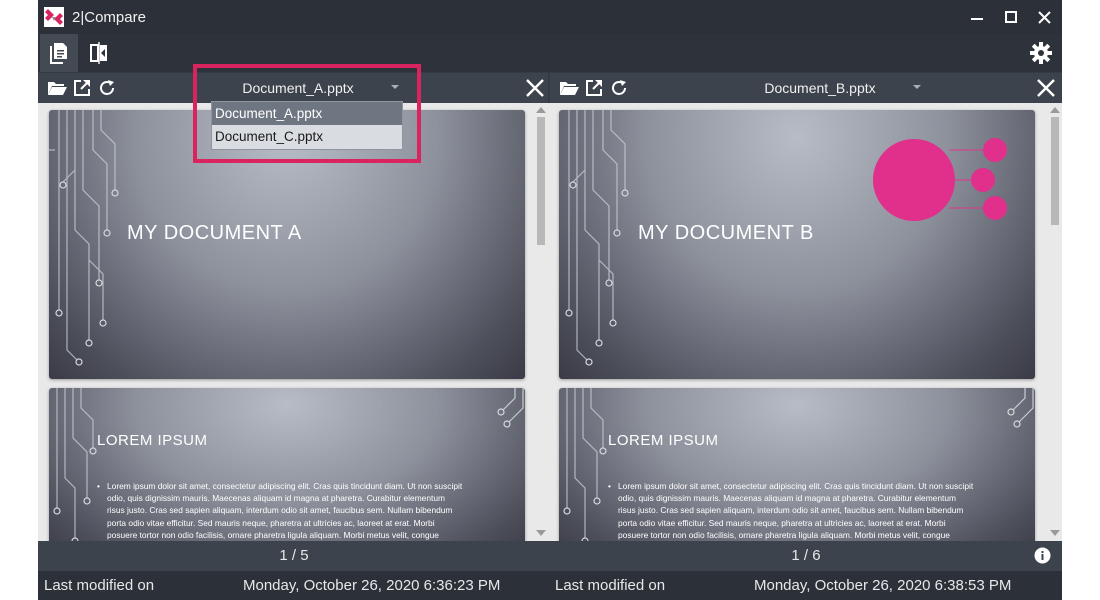 The height and width of the screenshot is (600, 1100). I want to click on settings-button, so click(1041, 53).